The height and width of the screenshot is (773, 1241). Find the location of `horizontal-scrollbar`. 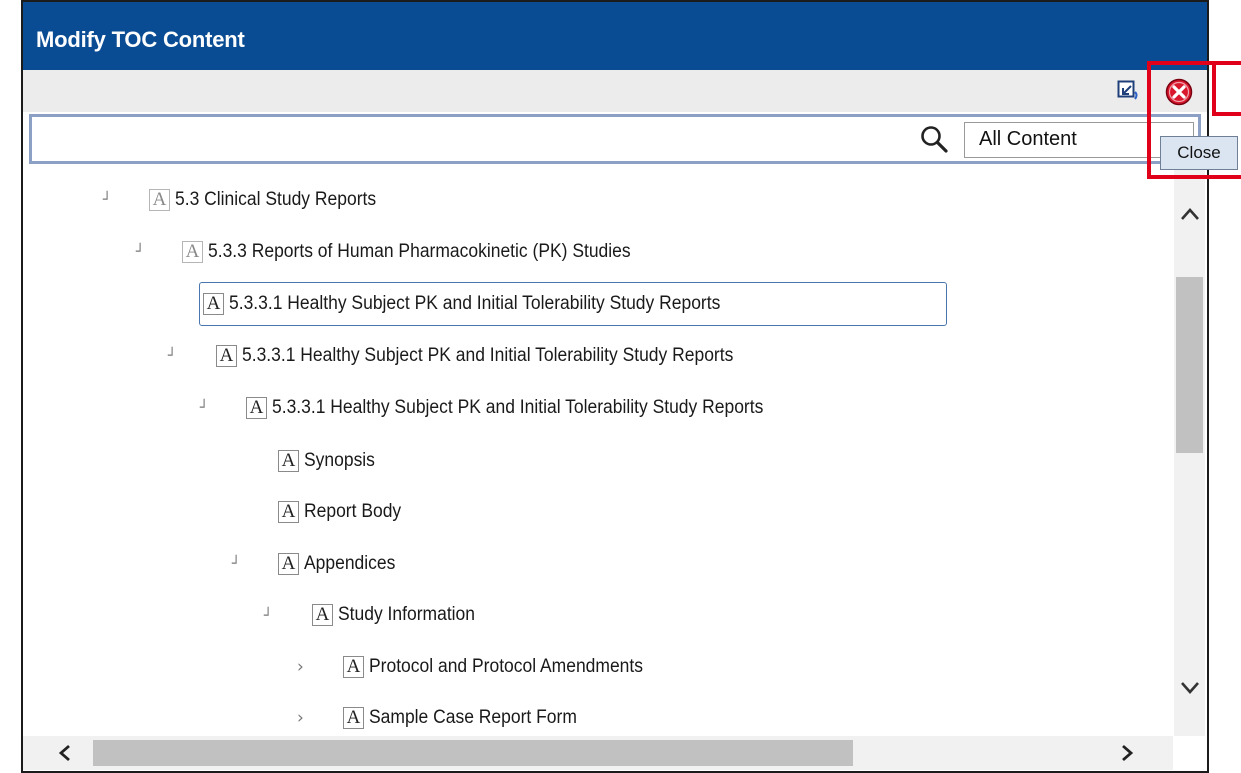

horizontal-scrollbar is located at coordinates (598, 753).